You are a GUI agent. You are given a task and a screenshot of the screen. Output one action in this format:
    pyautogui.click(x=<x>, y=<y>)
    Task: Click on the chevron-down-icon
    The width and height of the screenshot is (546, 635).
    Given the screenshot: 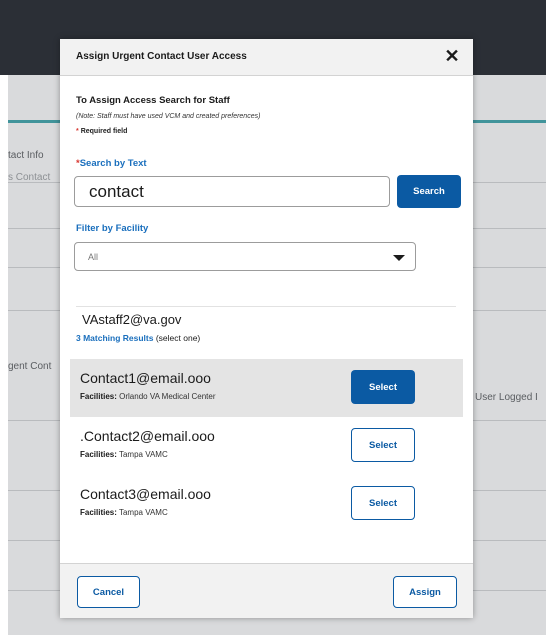 What is the action you would take?
    pyautogui.click(x=399, y=258)
    